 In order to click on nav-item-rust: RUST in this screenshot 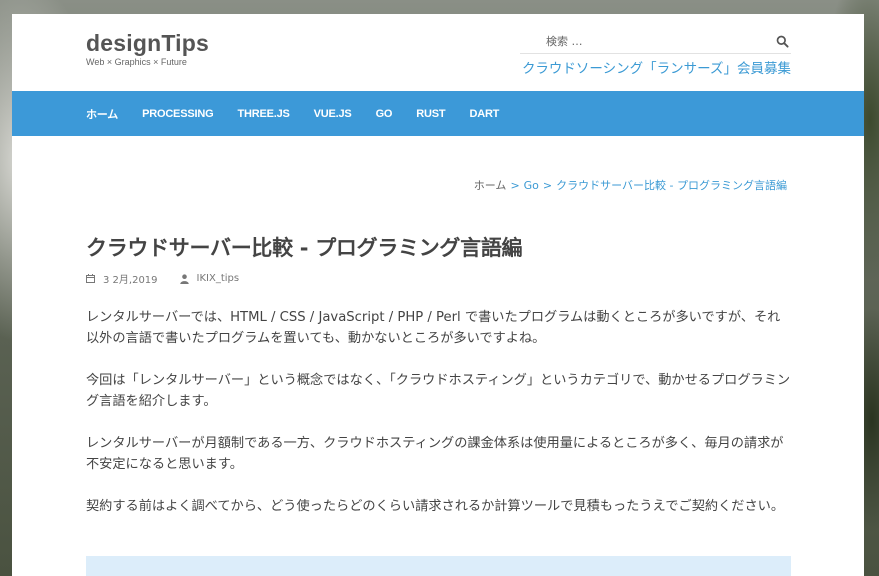, I will do `click(430, 114)`.